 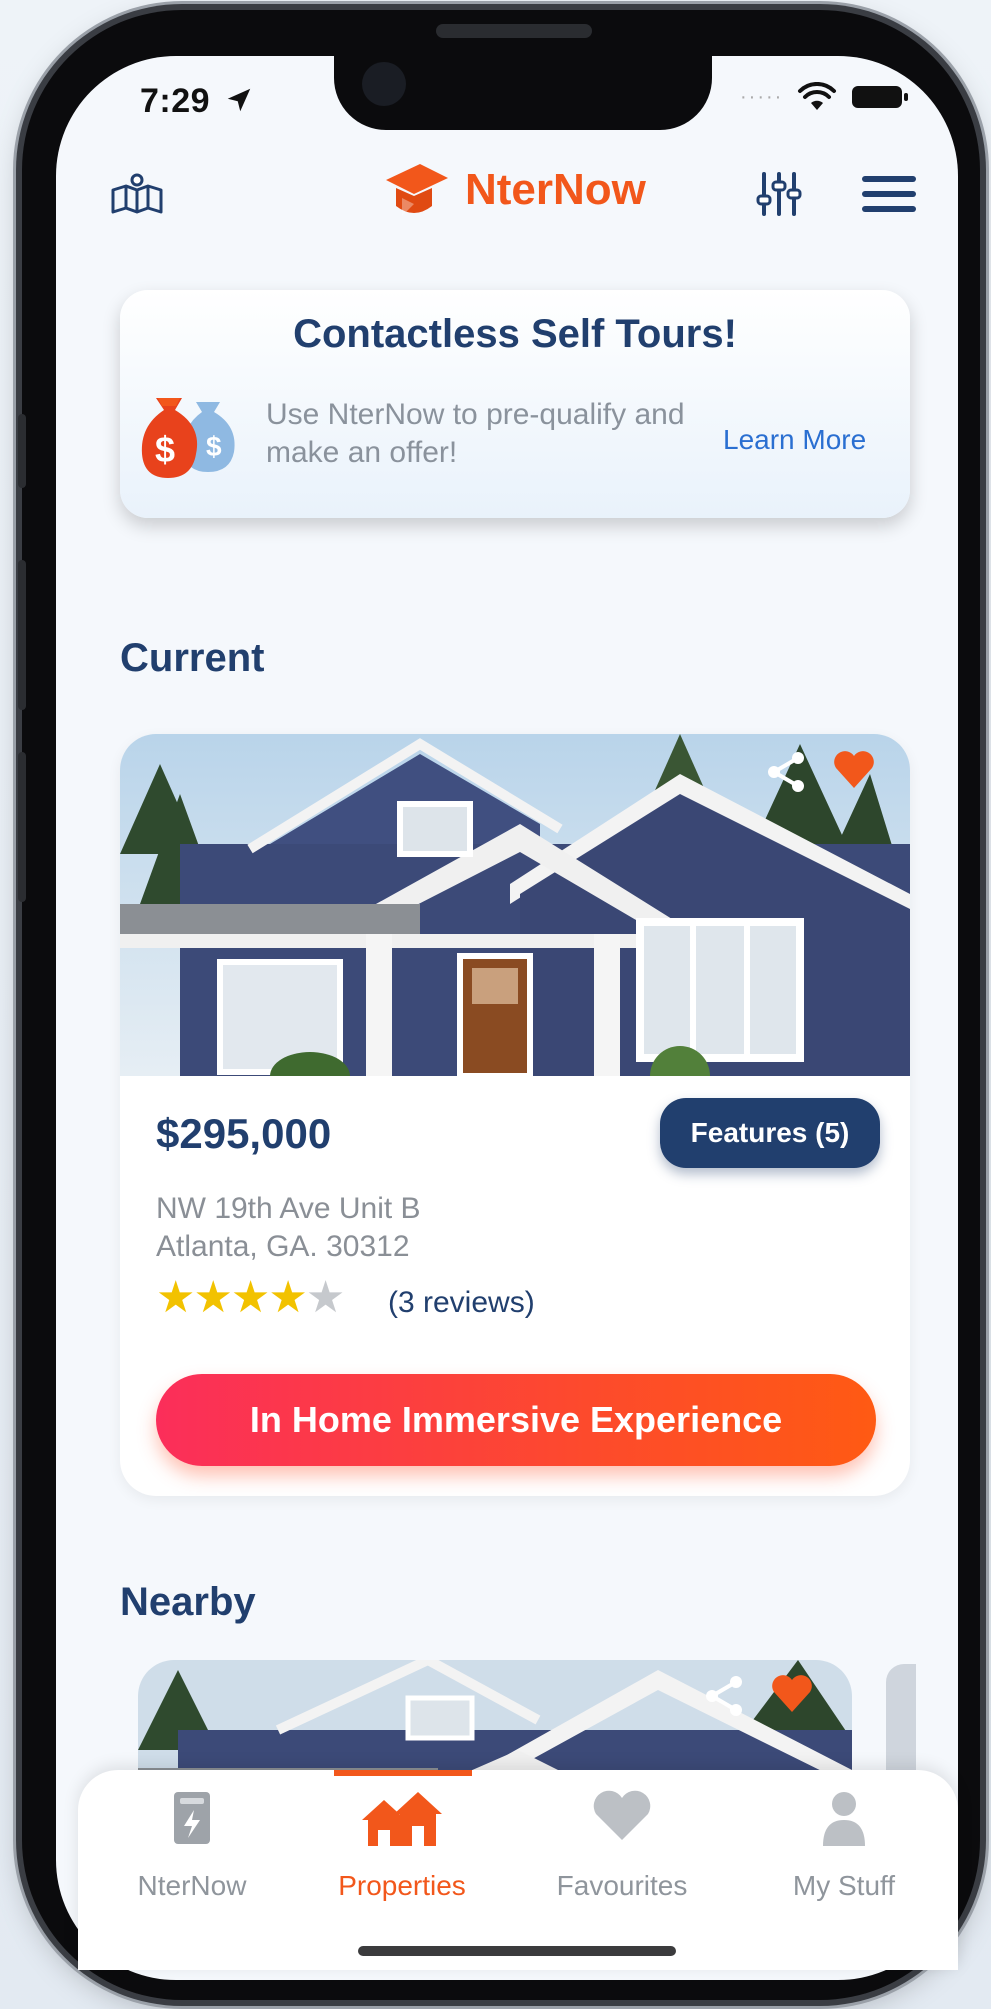 What do you see at coordinates (461, 1303) in the screenshot?
I see `reviews-count: (3 reviews)` at bounding box center [461, 1303].